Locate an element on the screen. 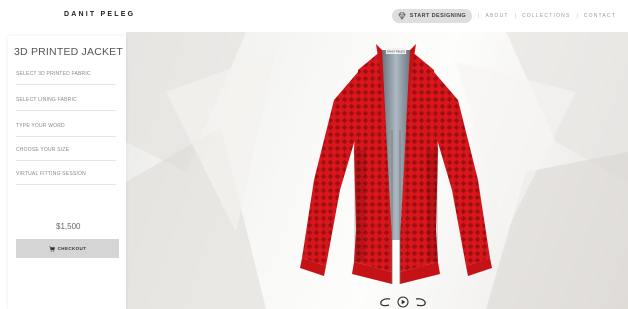 The width and height of the screenshot is (628, 309). viewer-controls is located at coordinates (403, 302).